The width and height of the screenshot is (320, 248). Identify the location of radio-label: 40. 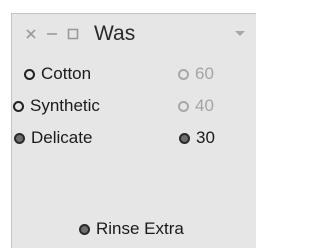
(204, 105).